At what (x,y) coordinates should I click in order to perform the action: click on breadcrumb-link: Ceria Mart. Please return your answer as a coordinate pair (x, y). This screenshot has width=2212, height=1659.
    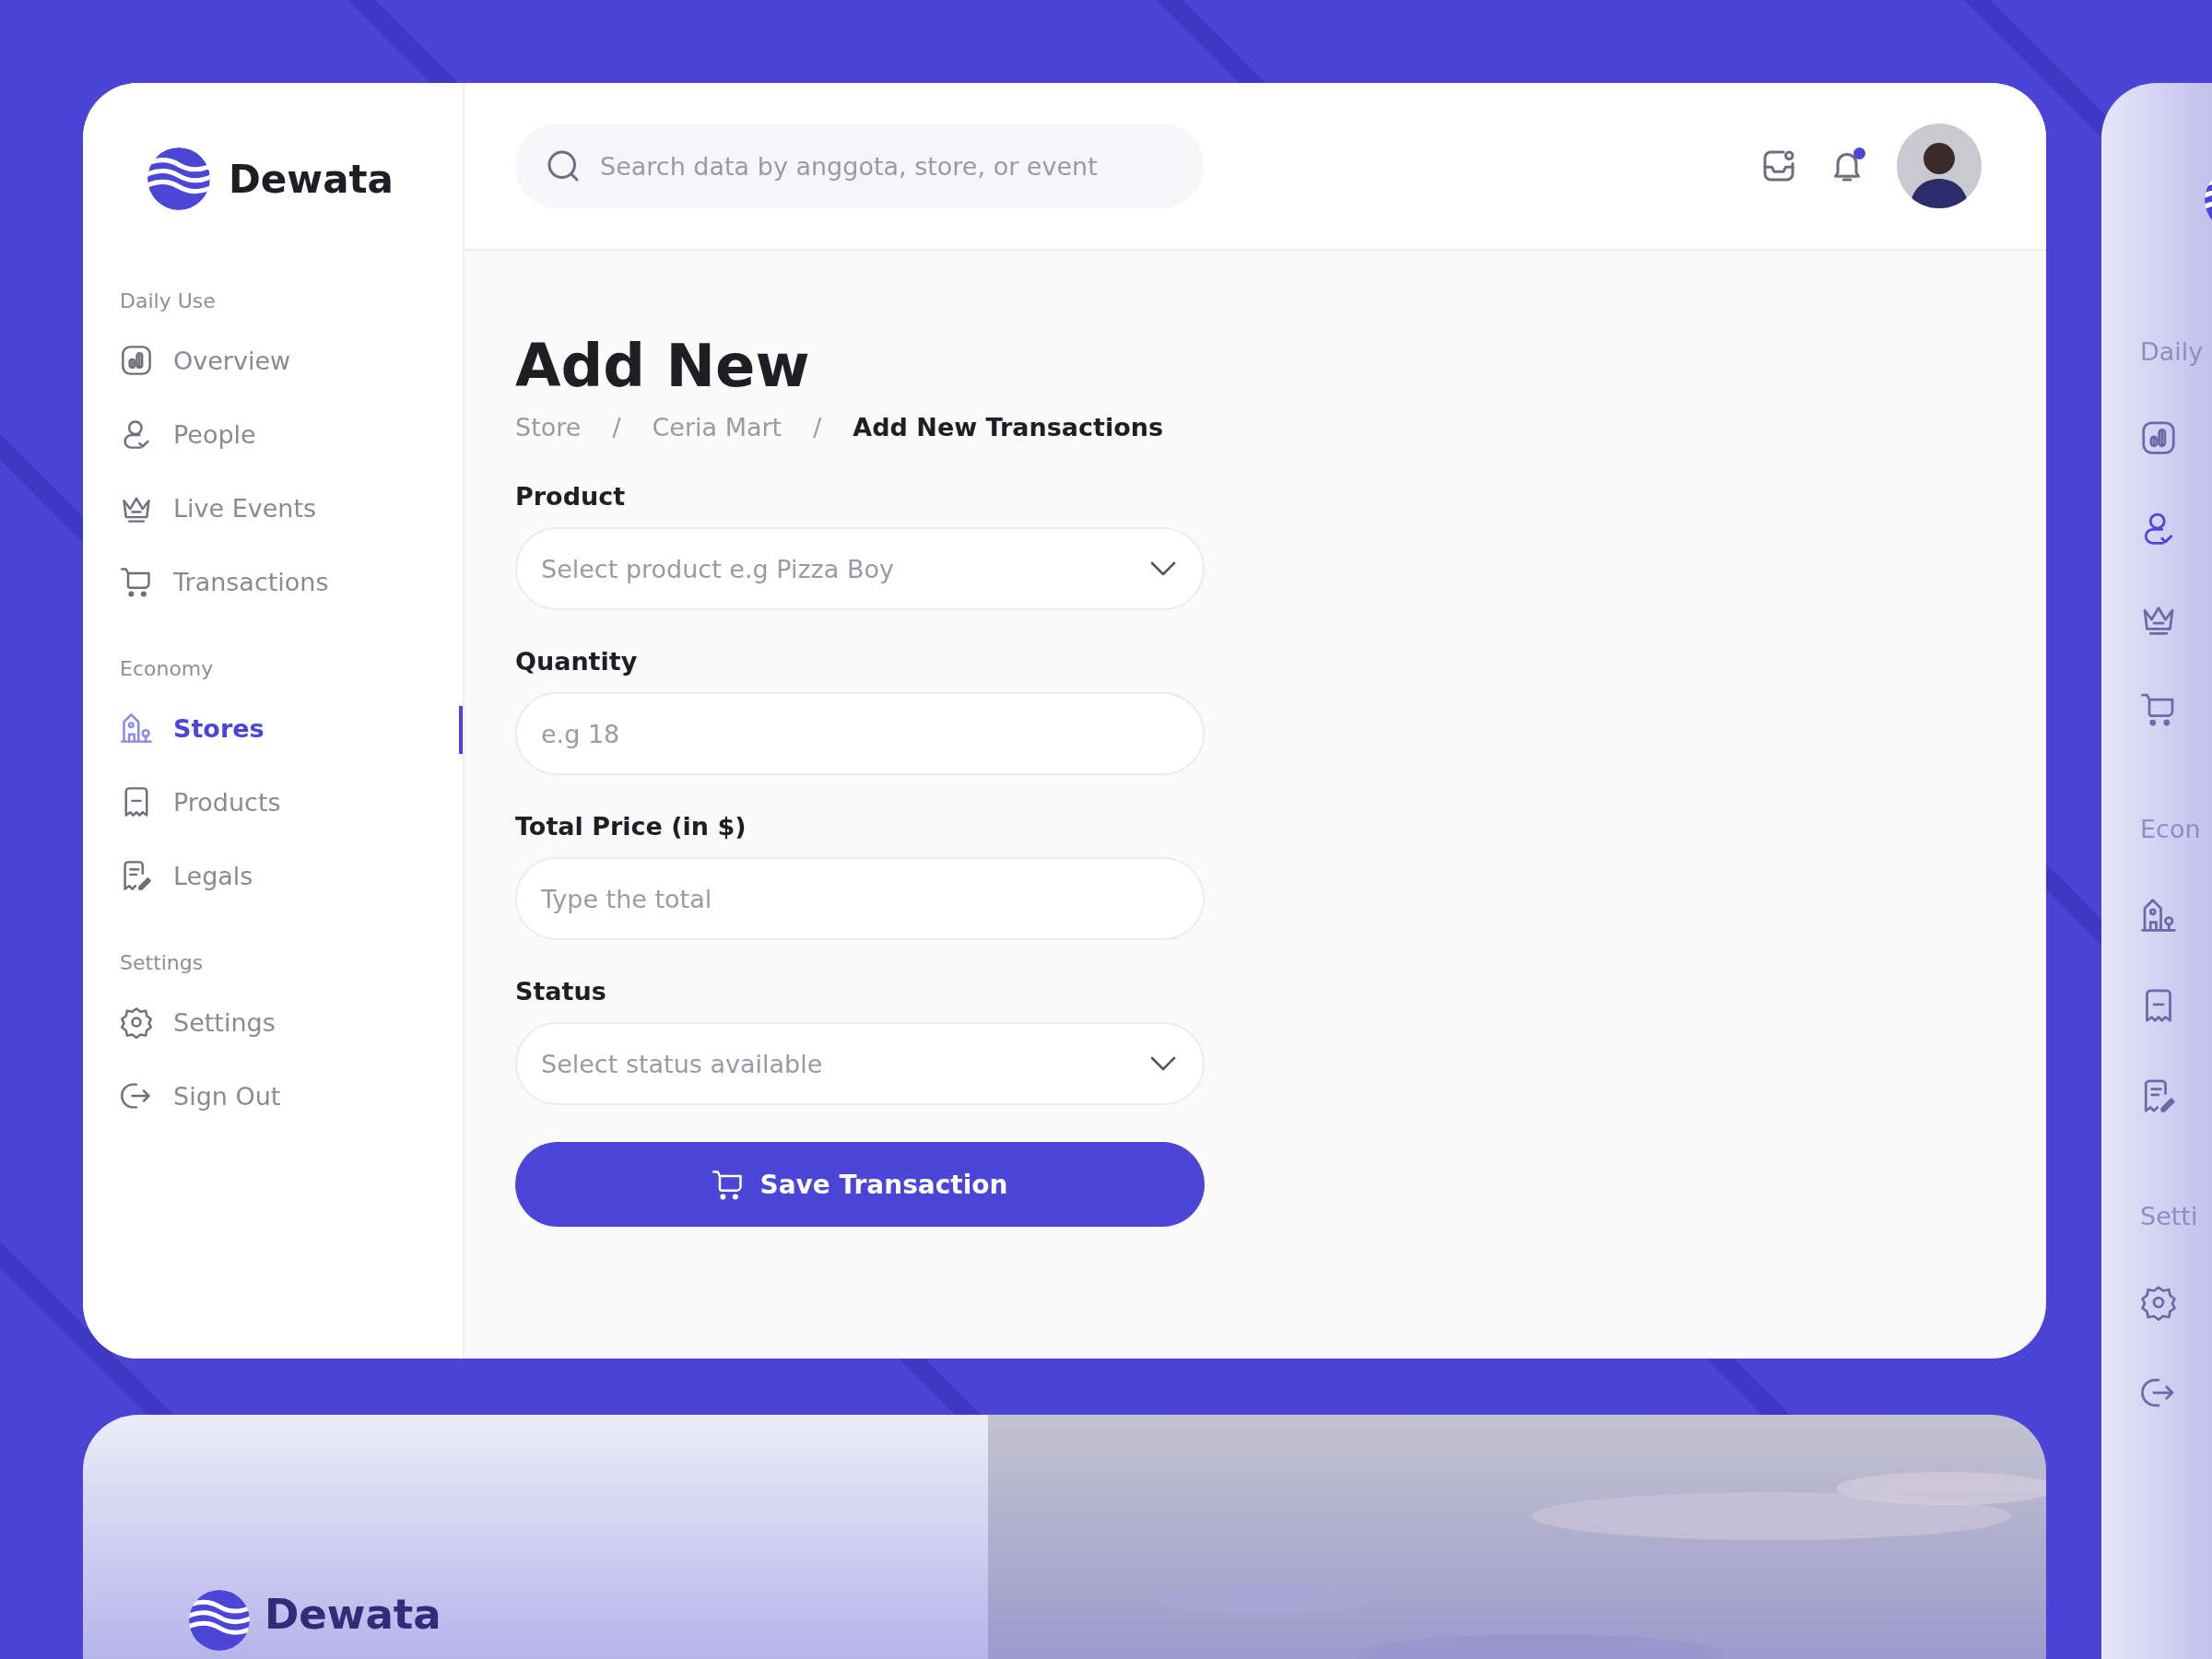
    Looking at the image, I should click on (717, 427).